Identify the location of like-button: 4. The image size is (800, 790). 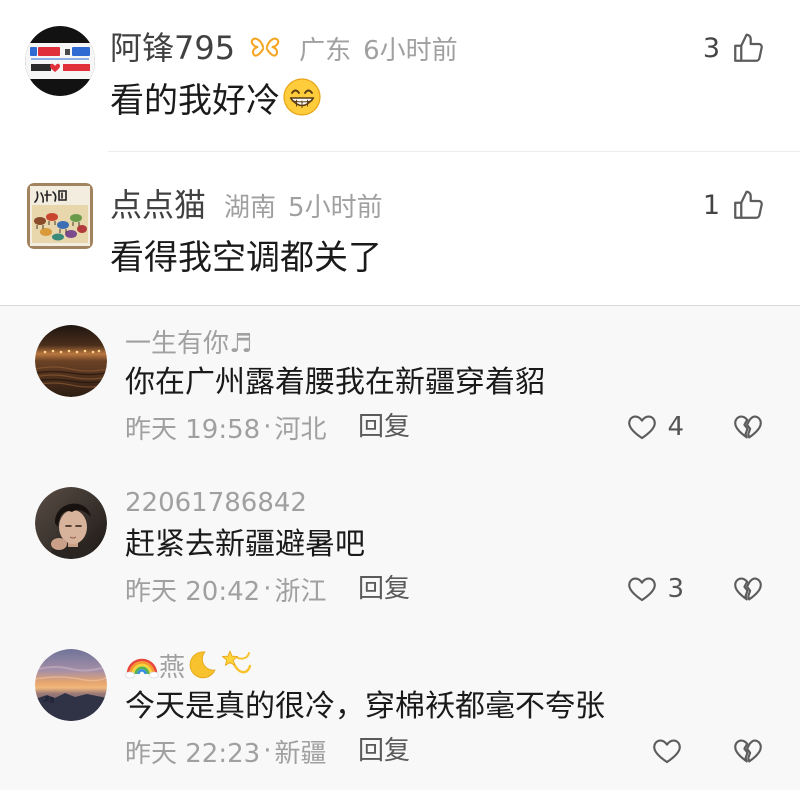
(654, 427).